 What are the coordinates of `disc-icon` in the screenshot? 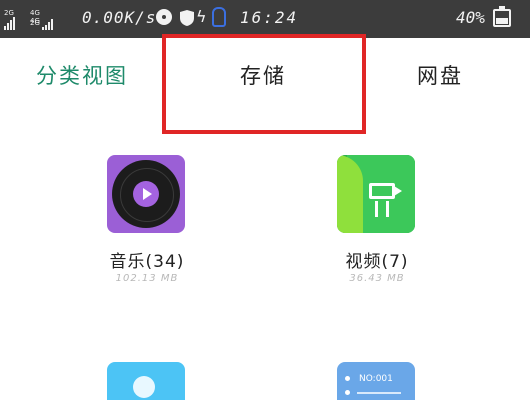 It's located at (164, 17).